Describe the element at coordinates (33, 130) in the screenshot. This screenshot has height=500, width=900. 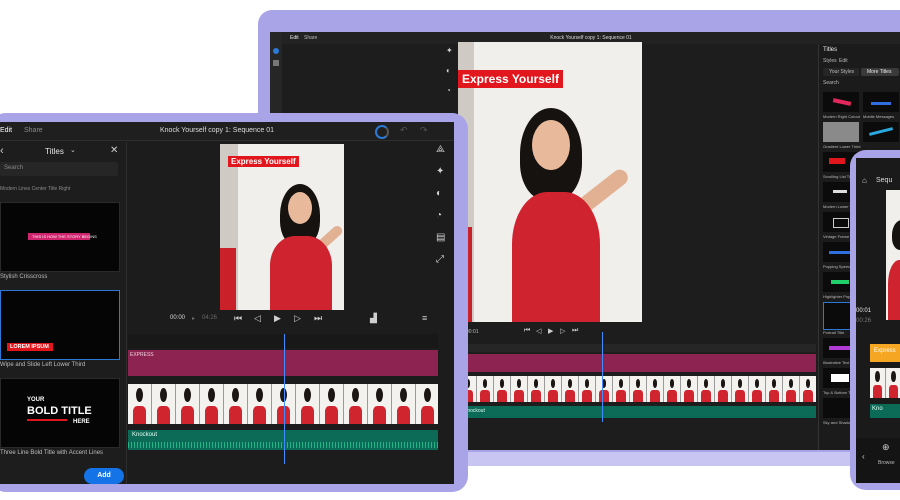
I see `tablet-tab-share: Share` at that location.